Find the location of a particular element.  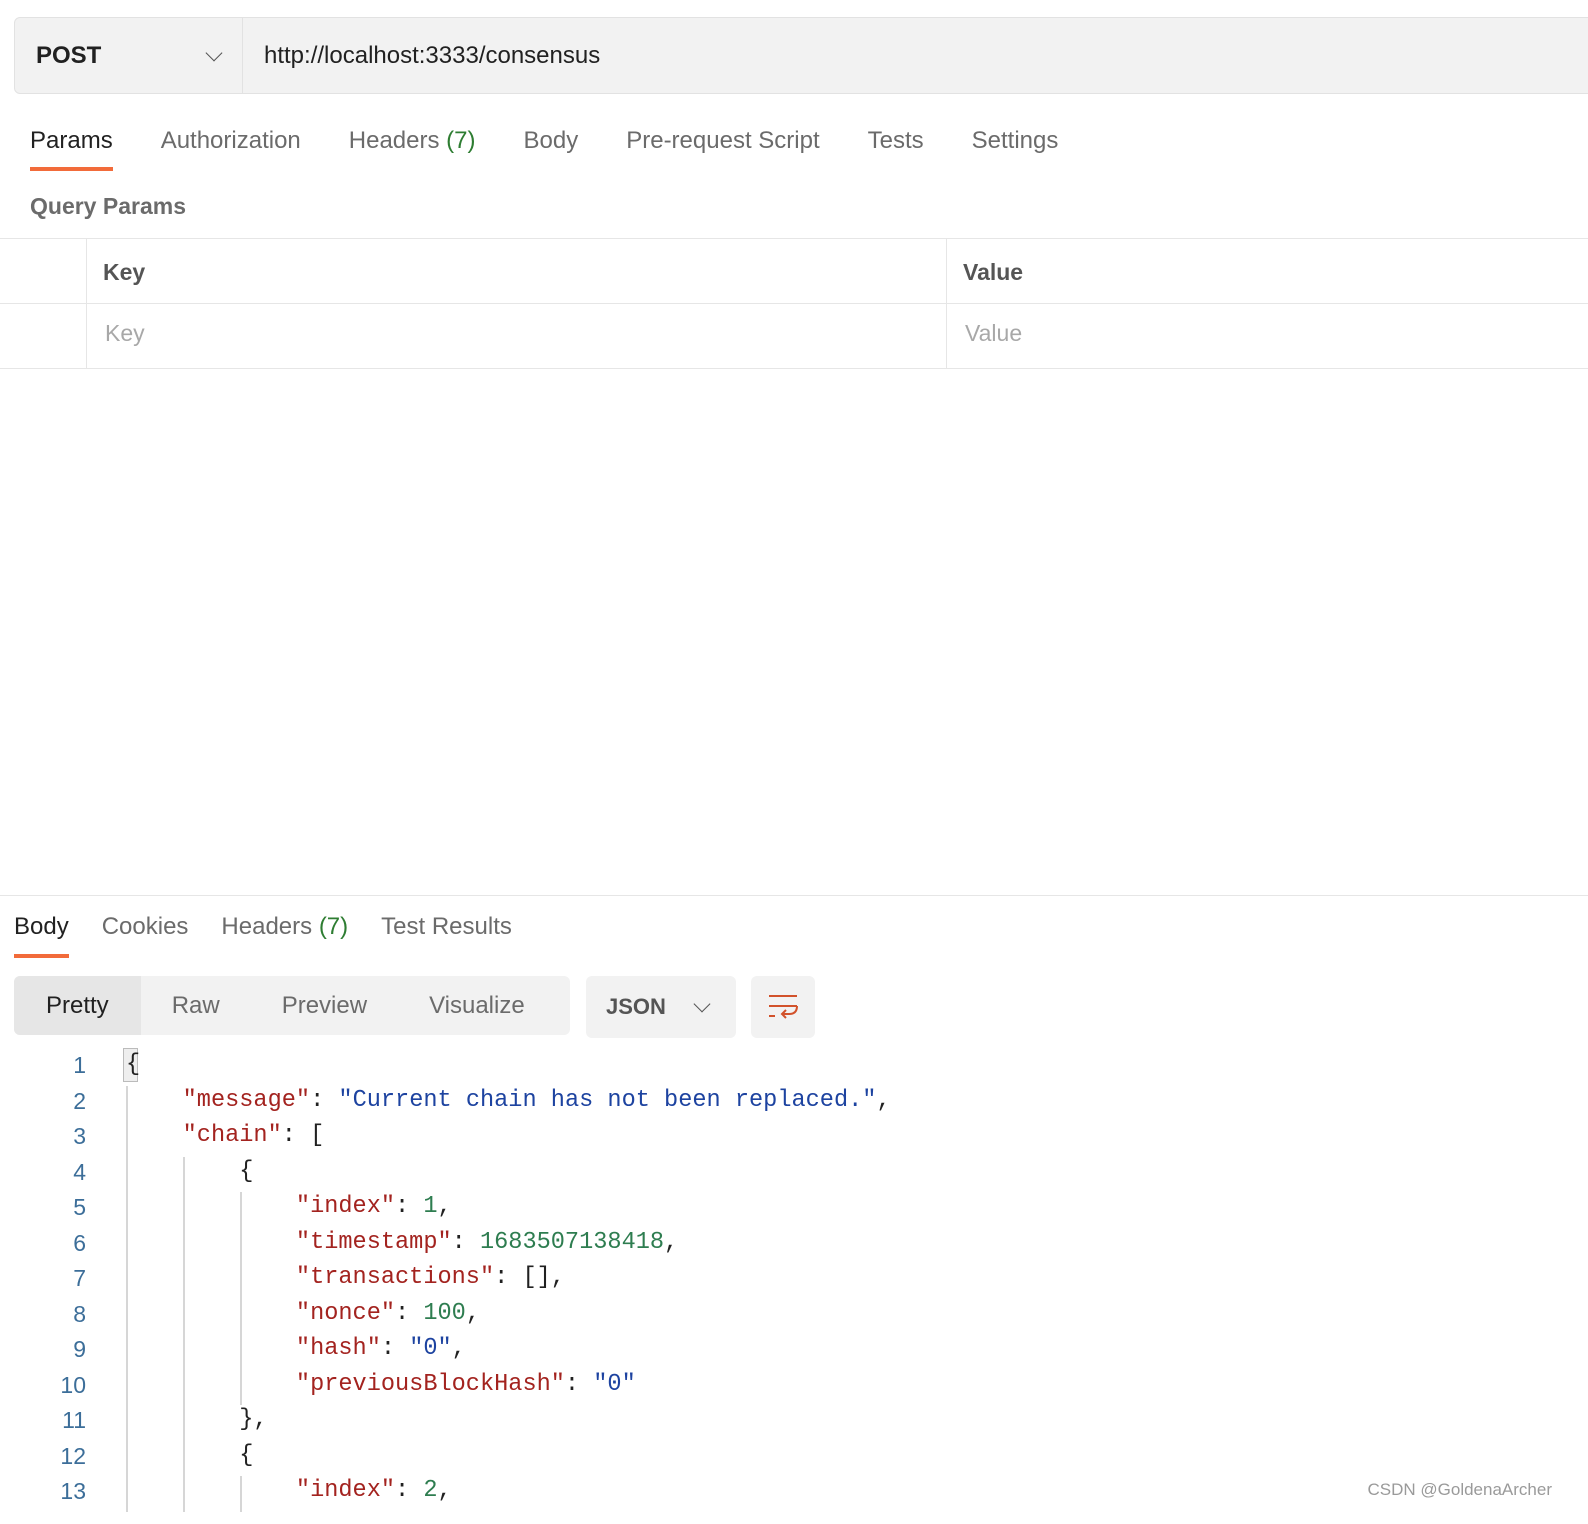

code-line: "index": 2, is located at coordinates (289, 1490).